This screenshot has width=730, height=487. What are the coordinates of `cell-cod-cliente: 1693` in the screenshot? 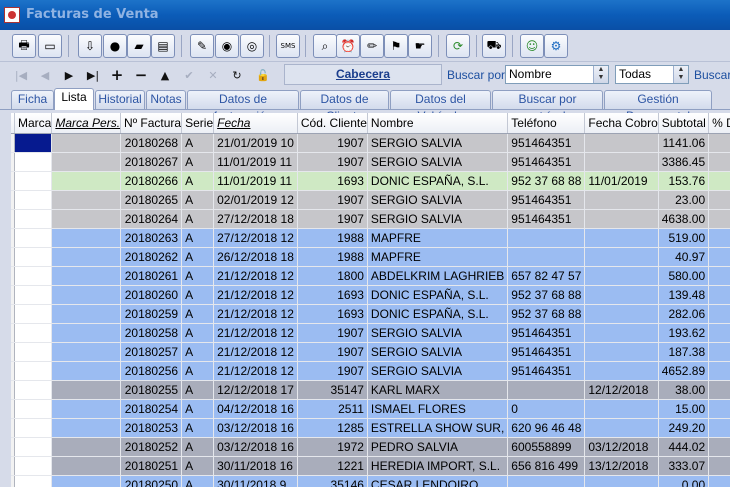 It's located at (332, 181).